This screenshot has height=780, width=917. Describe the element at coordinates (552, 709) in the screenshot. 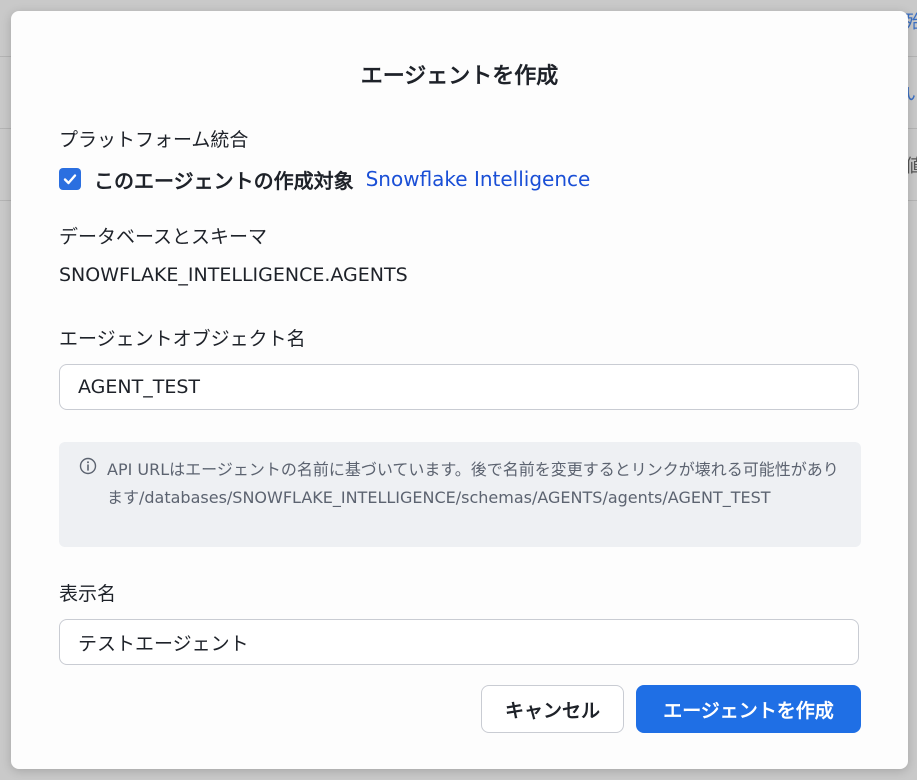

I see `cancel-button: キャンセル` at that location.